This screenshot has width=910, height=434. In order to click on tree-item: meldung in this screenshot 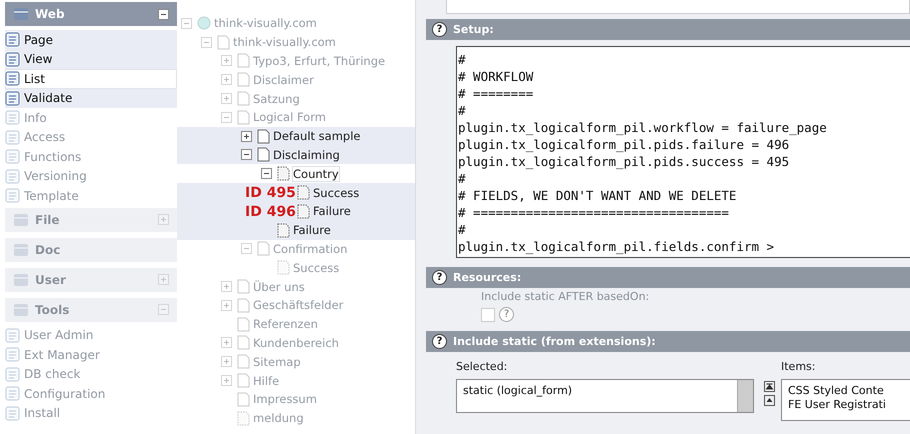, I will do `click(278, 418)`.